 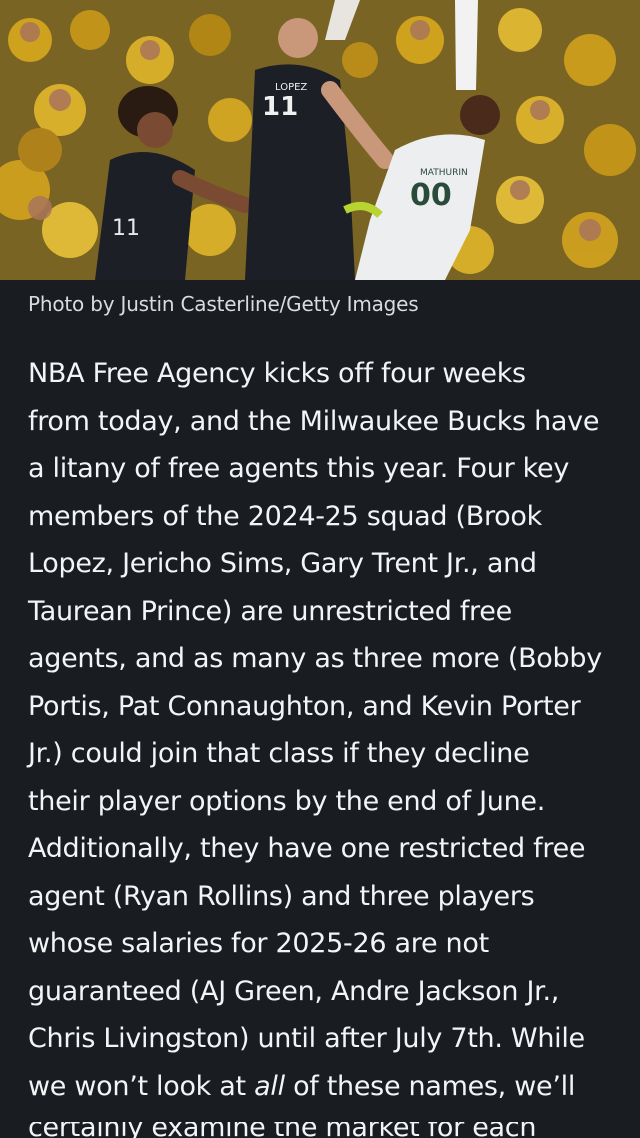 I want to click on article-line: Lopez, Jericho Sims, Gary Trent Jr., and, so click(x=282, y=563).